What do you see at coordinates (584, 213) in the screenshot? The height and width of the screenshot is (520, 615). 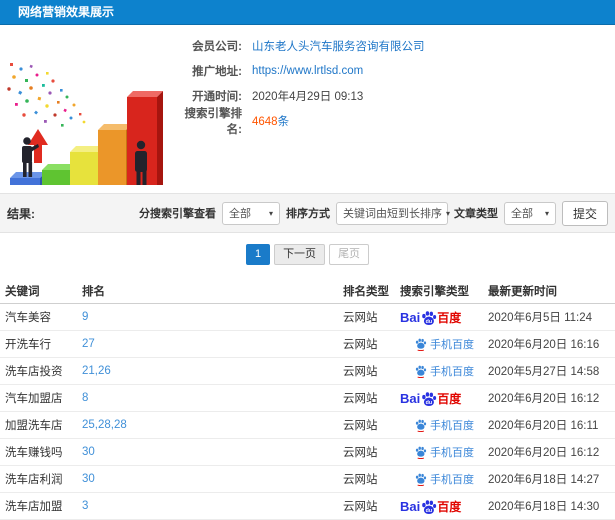 I see `submit-button: 提交` at bounding box center [584, 213].